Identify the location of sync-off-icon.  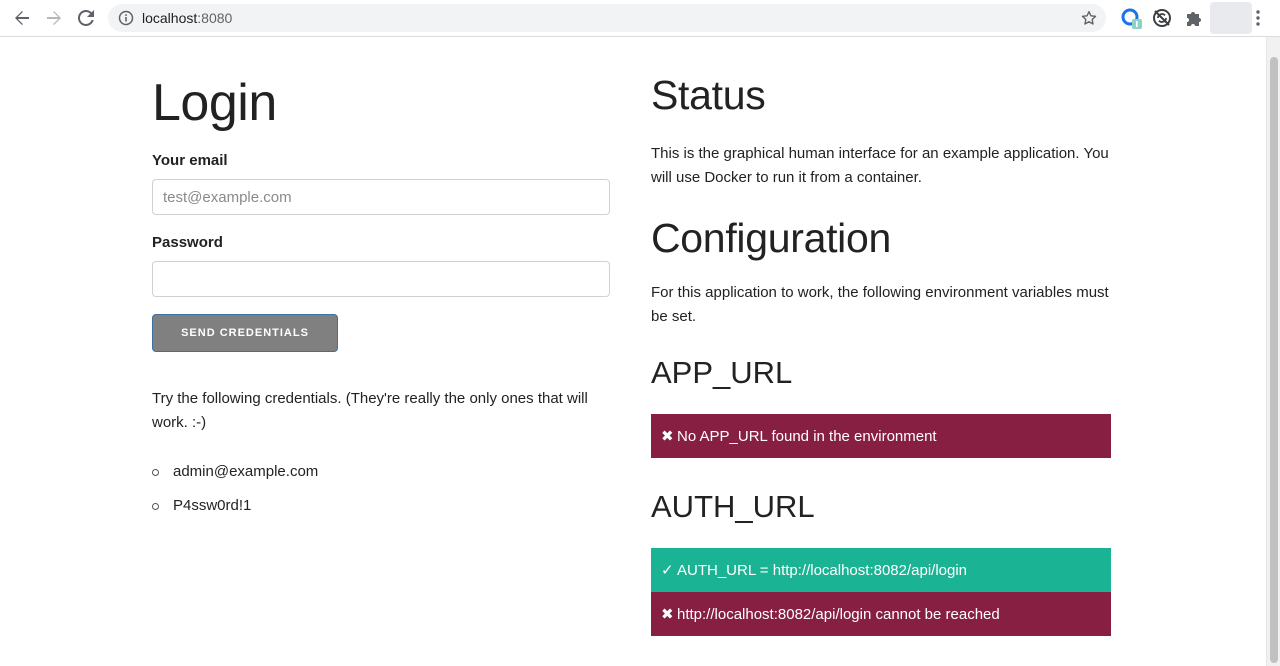
(1162, 18).